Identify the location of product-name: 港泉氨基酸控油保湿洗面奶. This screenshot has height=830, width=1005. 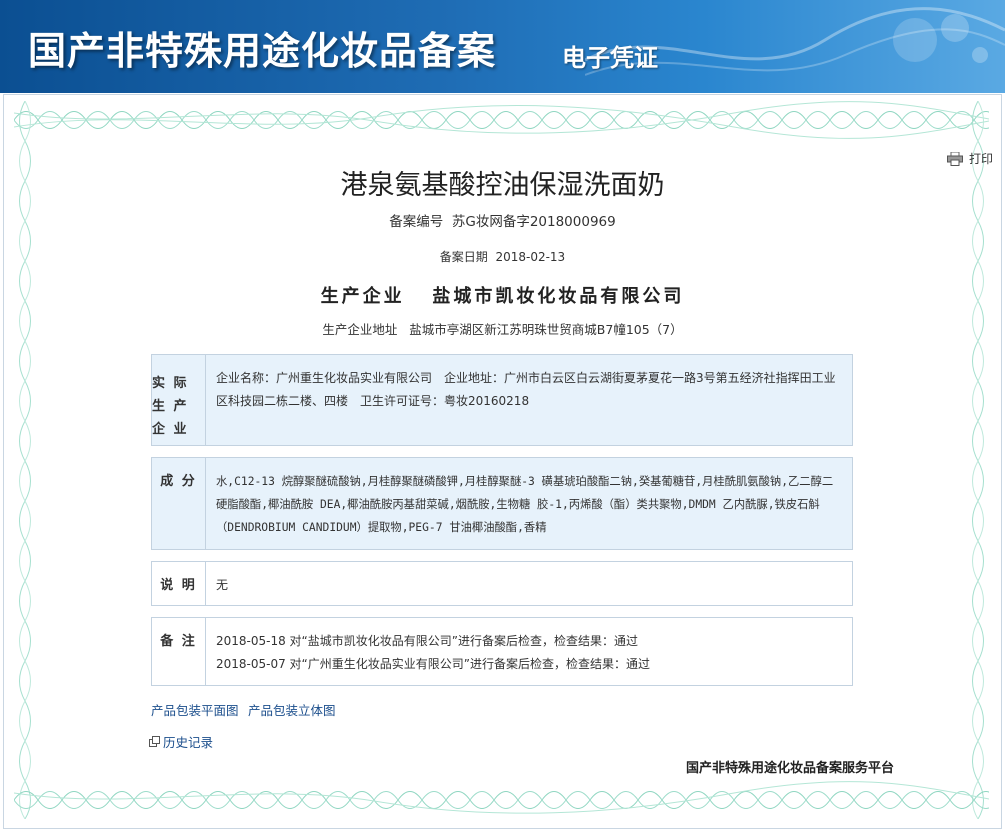
(502, 185).